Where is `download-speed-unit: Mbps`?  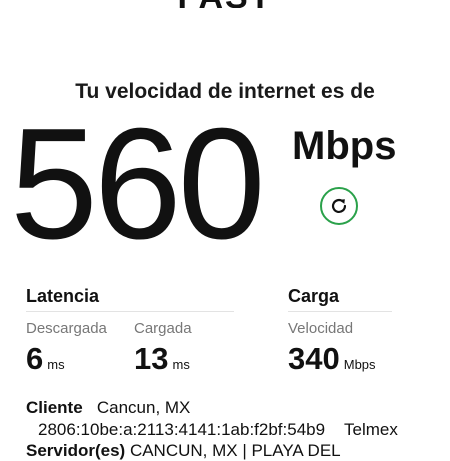
download-speed-unit: Mbps is located at coordinates (344, 146).